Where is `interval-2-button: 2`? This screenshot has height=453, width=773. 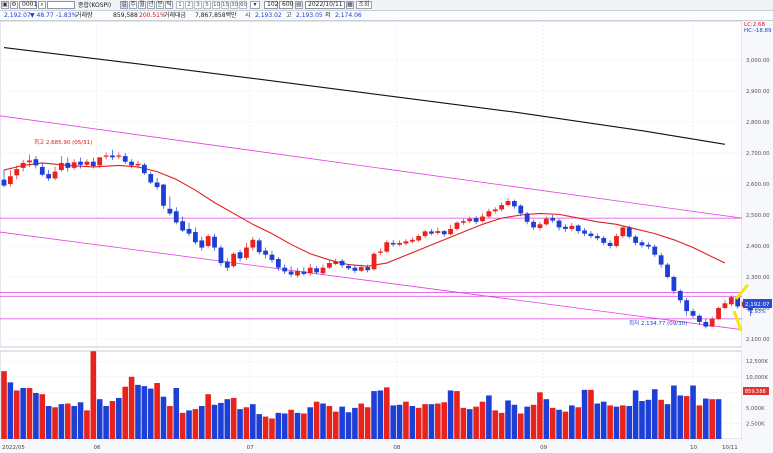 interval-2-button: 2 is located at coordinates (189, 5).